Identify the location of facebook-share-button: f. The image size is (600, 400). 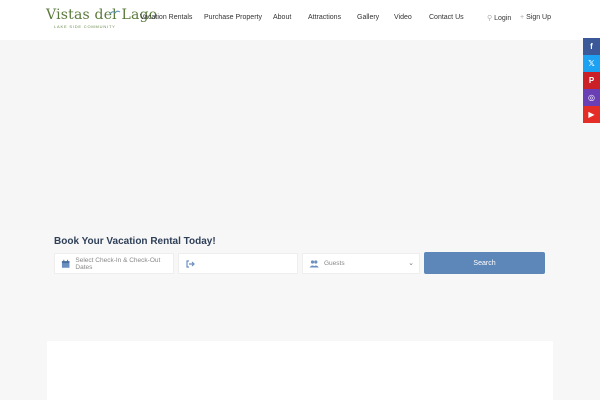
(591, 46).